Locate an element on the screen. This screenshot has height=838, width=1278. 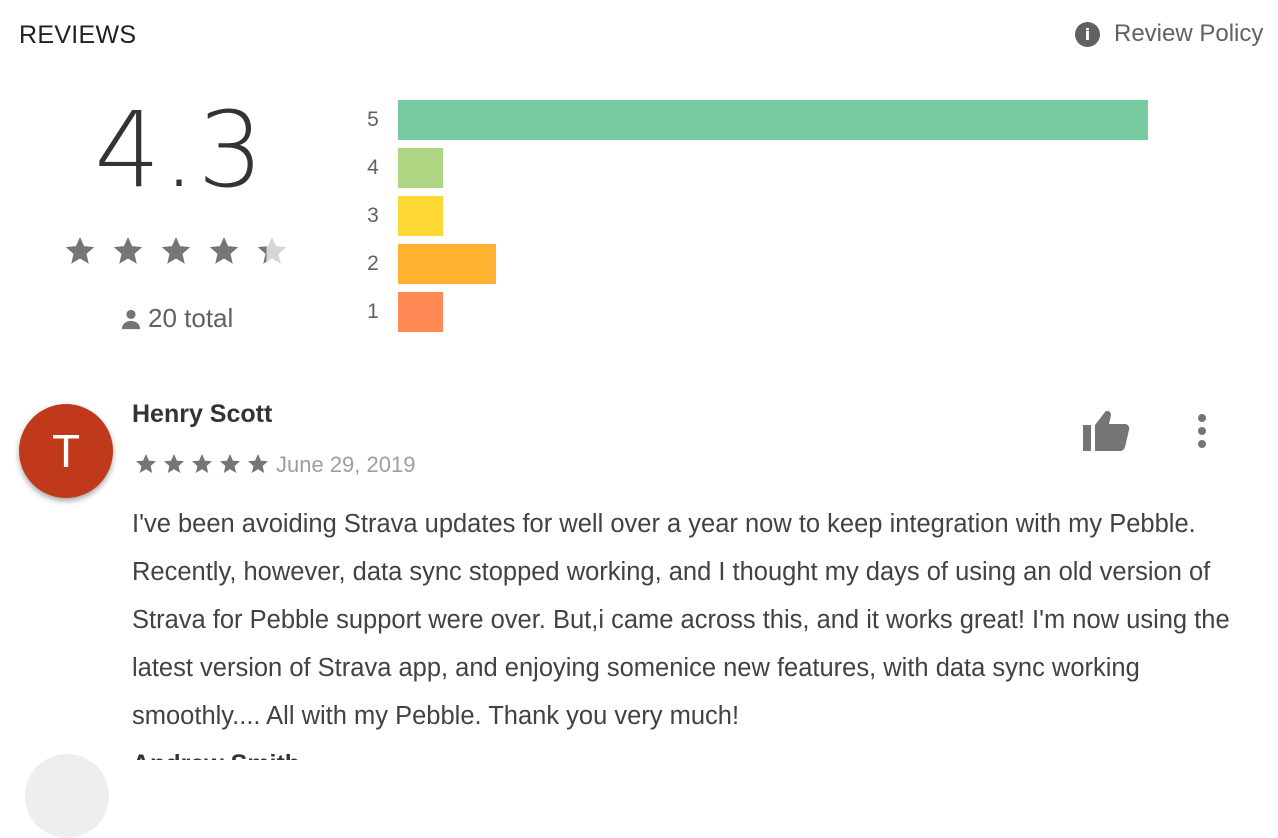
histogram-label-1: 1 is located at coordinates (373, 311).